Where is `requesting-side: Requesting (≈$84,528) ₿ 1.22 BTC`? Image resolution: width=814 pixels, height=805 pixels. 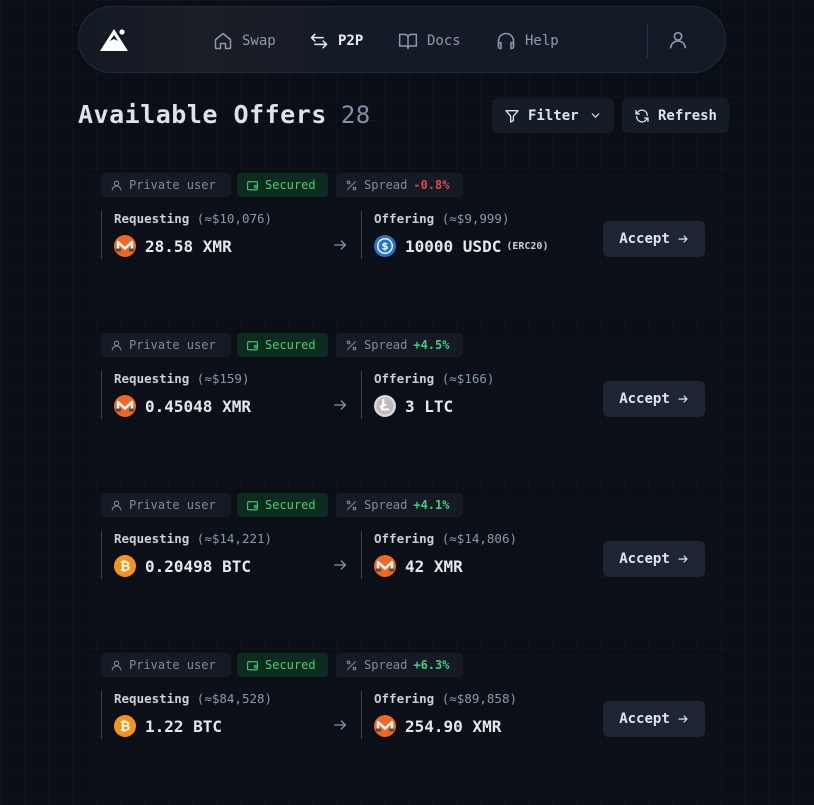 requesting-side: Requesting (≈$84,528) ₿ 1.22 BTC is located at coordinates (186, 715).